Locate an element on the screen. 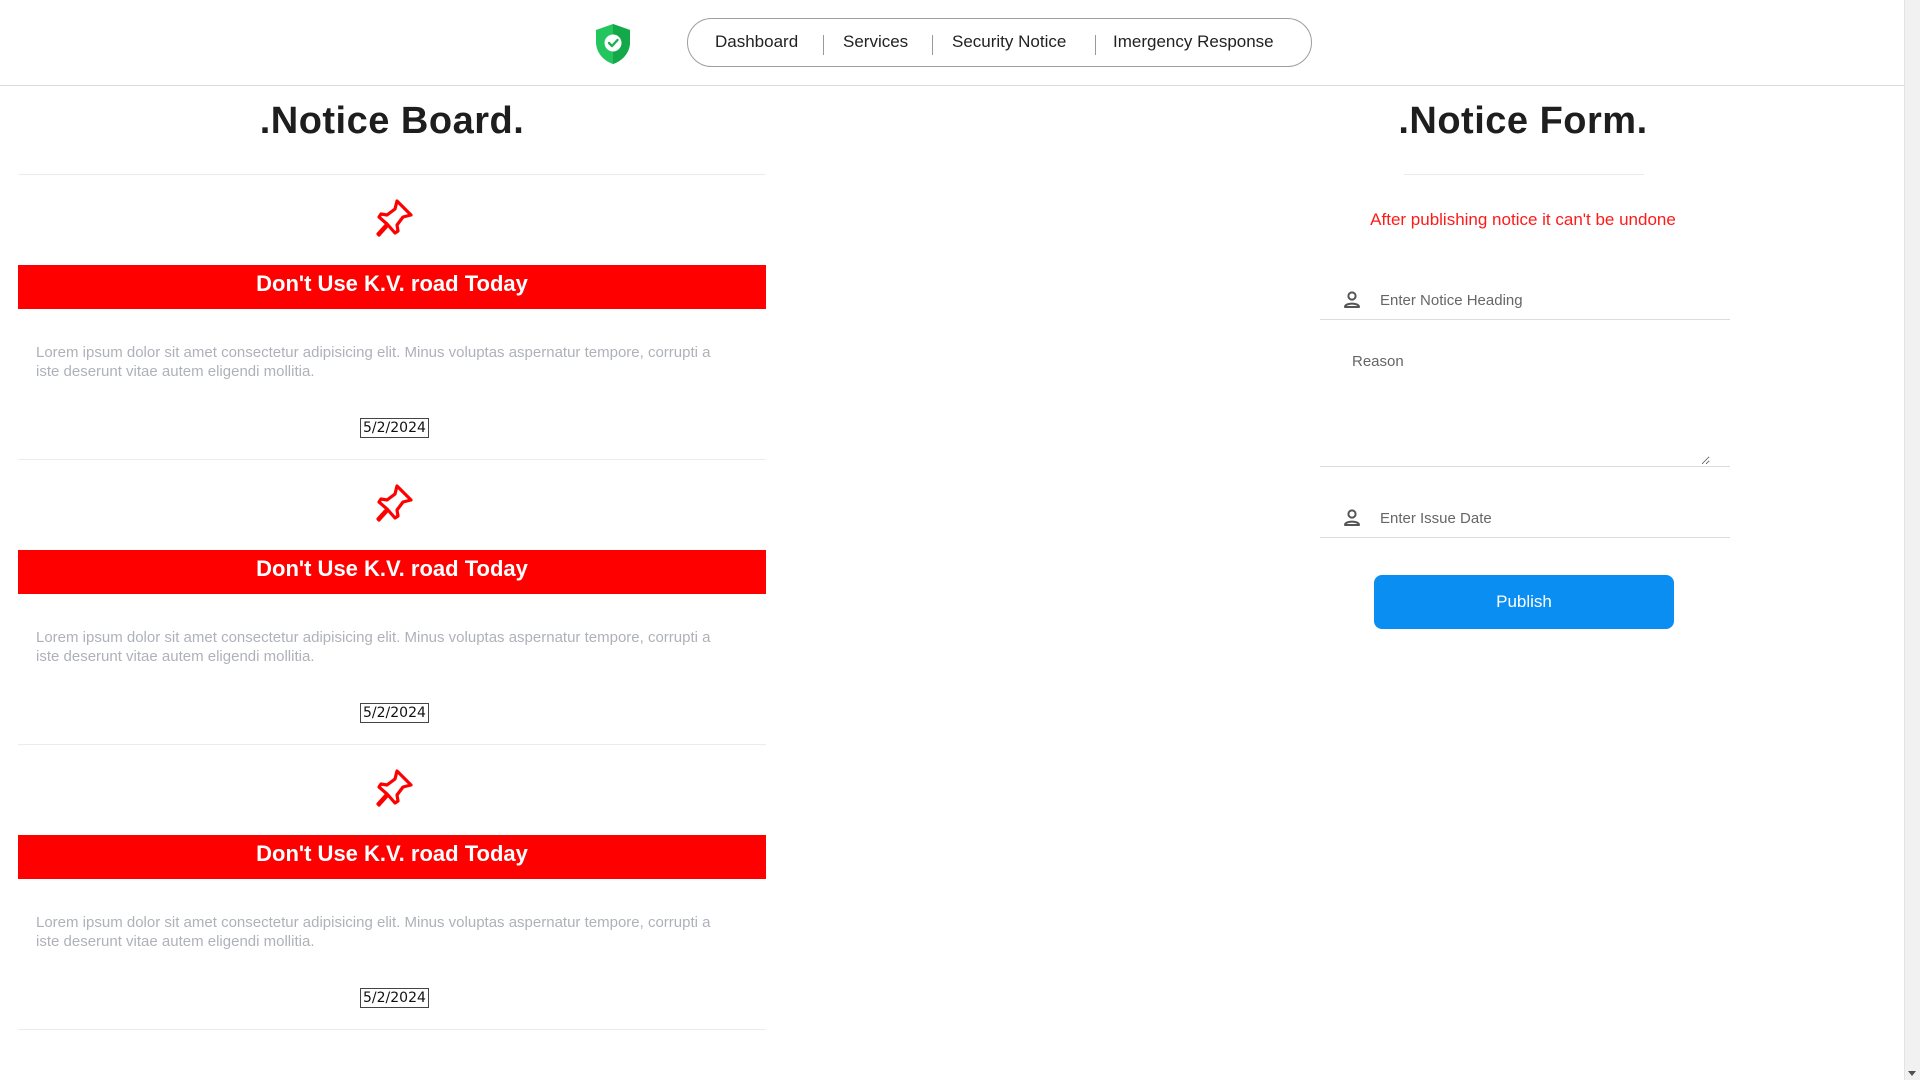 The width and height of the screenshot is (1920, 1080). nav-dashboard: Dashboard is located at coordinates (756, 42).